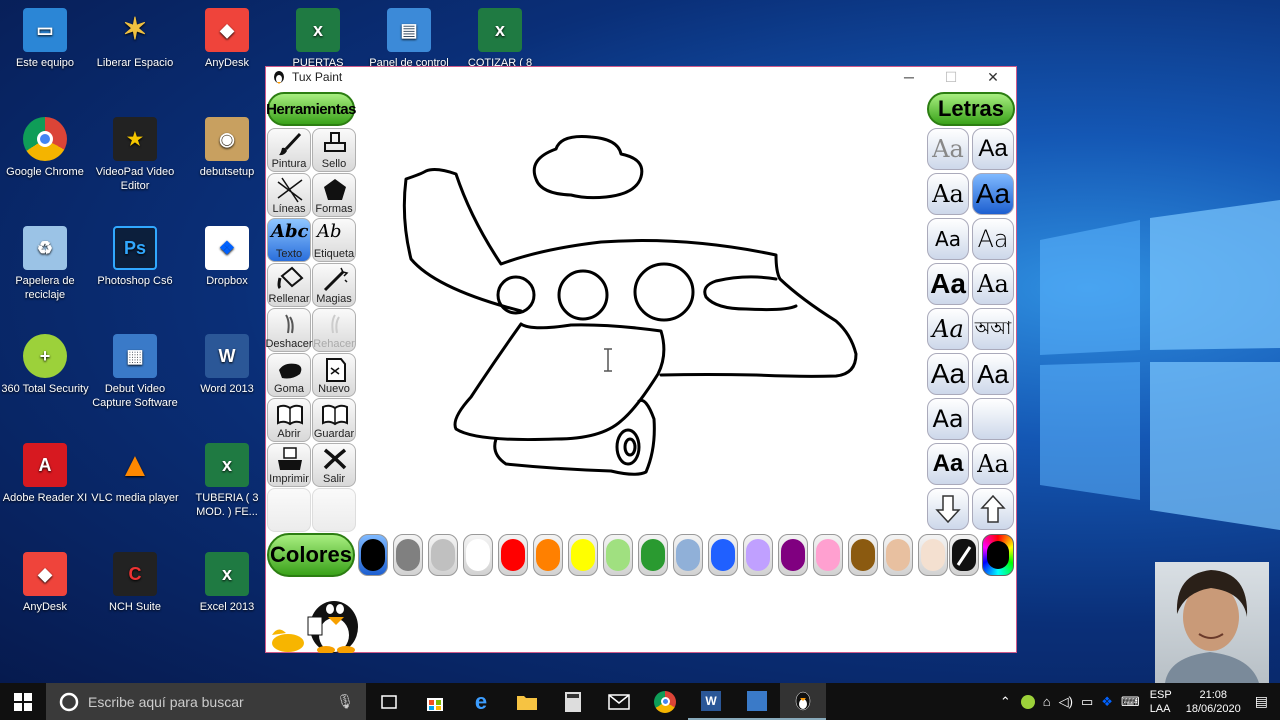 The image size is (1280, 720). I want to click on tool-deshacer: Deshacer, so click(289, 330).